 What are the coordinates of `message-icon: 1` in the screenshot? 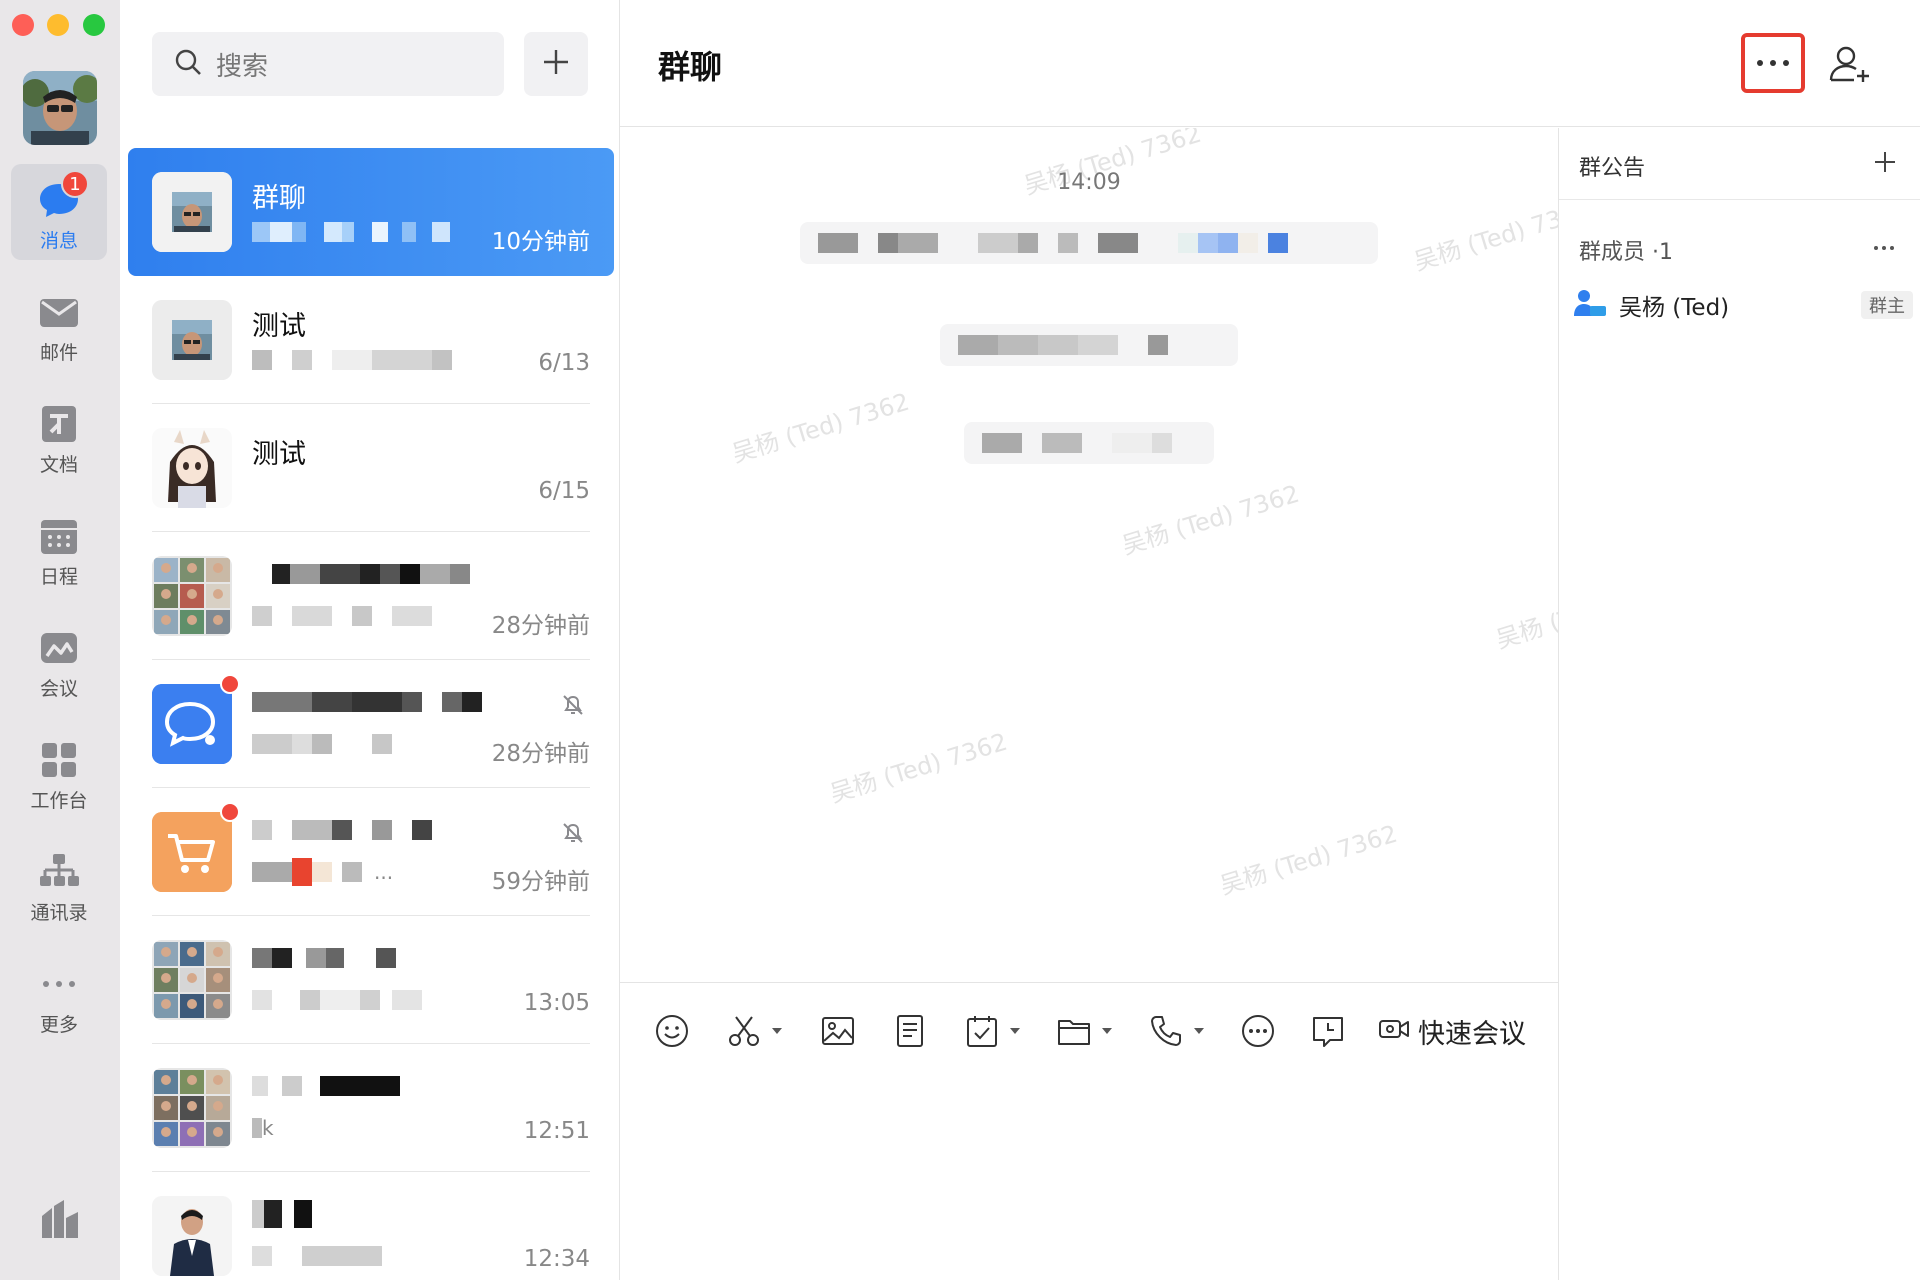 It's located at (63, 196).